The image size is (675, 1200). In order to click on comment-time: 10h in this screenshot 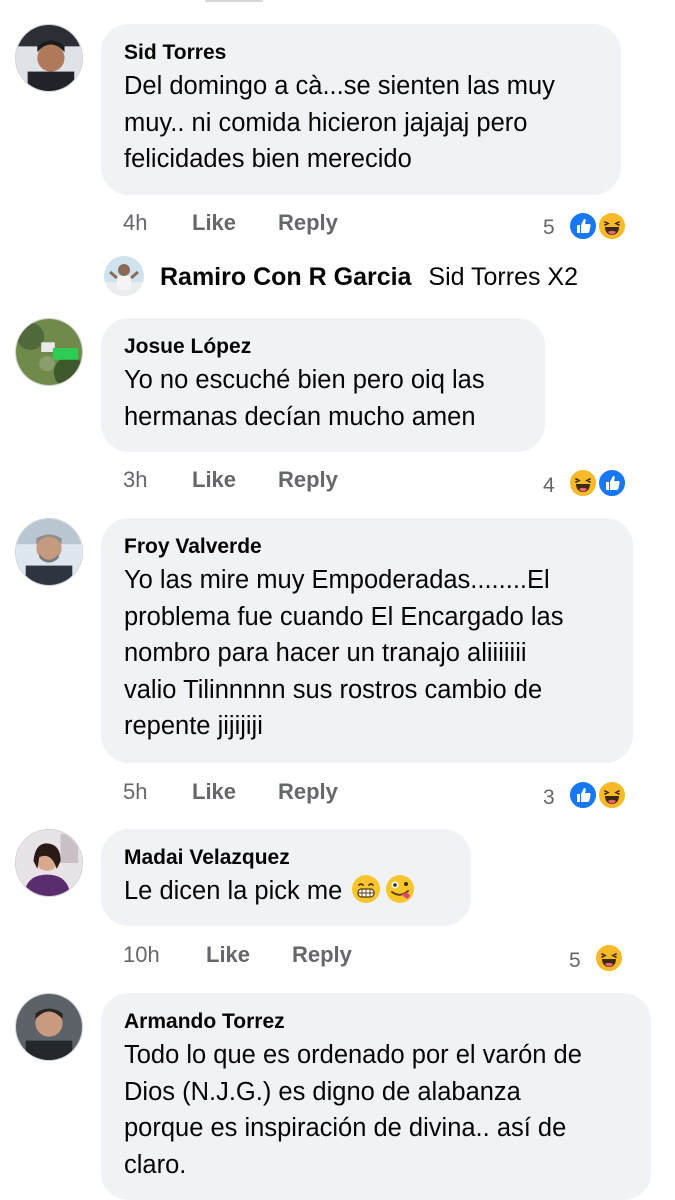, I will do `click(141, 954)`.